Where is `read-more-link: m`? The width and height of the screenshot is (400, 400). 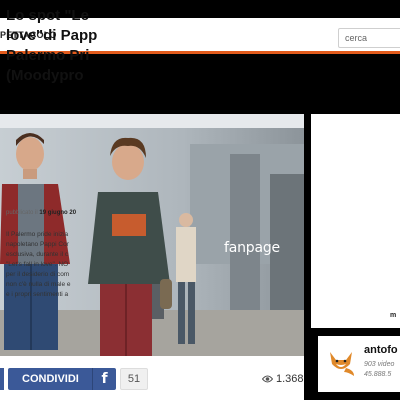
read-more-link: m is located at coordinates (393, 315).